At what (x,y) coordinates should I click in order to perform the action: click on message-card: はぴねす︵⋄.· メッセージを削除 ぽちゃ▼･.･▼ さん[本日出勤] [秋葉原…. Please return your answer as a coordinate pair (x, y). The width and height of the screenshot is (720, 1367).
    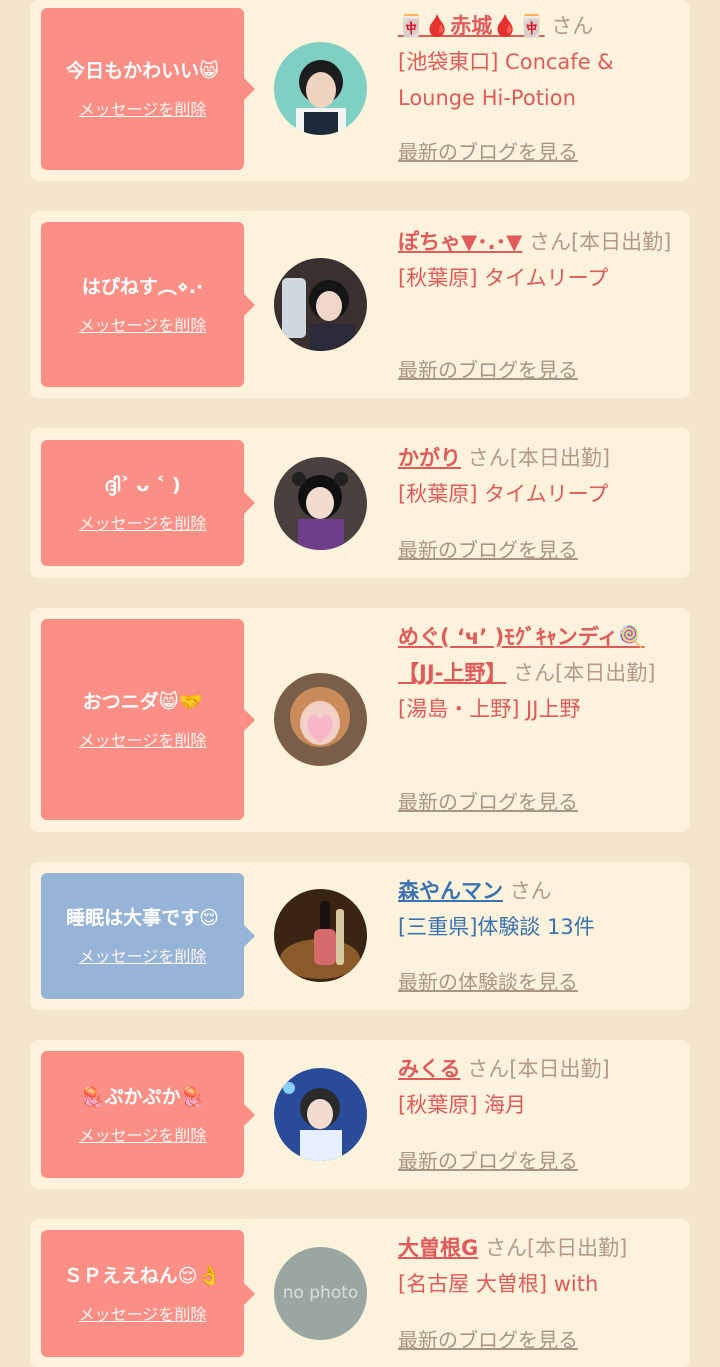
    Looking at the image, I should click on (360, 304).